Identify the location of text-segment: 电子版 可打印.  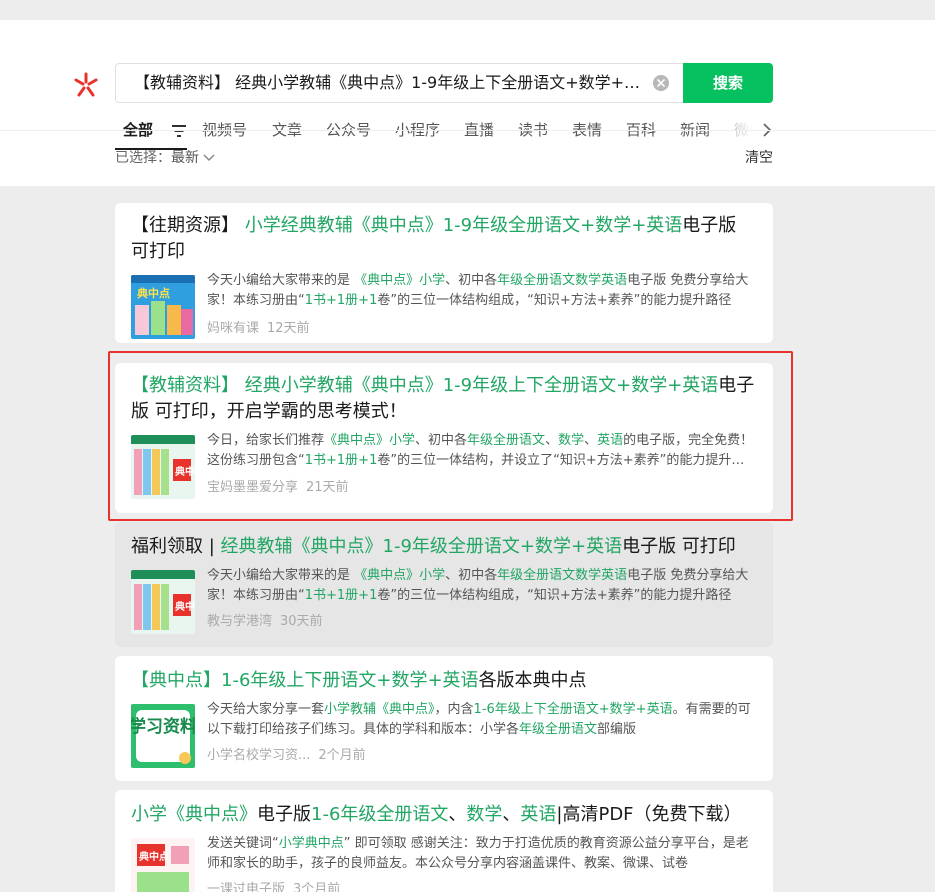
(679, 546).